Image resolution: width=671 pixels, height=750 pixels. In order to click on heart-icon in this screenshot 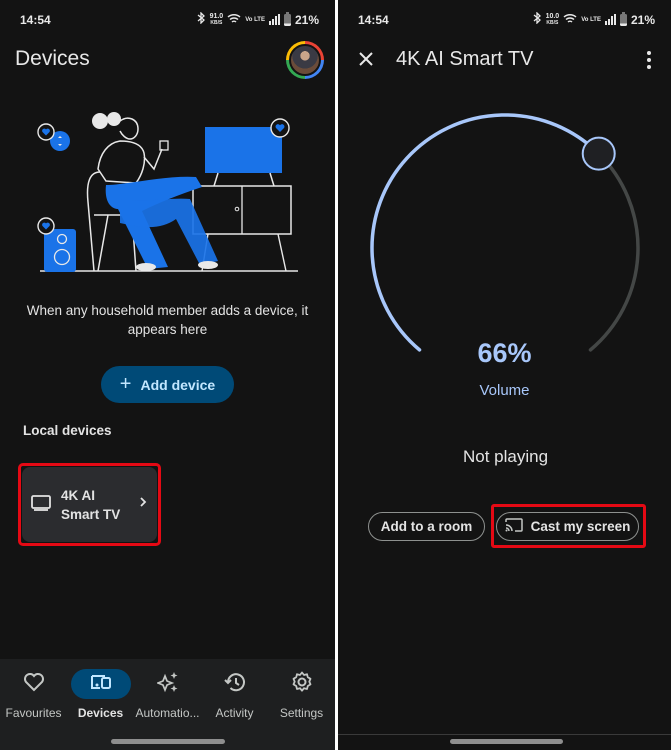, I will do `click(34, 684)`.